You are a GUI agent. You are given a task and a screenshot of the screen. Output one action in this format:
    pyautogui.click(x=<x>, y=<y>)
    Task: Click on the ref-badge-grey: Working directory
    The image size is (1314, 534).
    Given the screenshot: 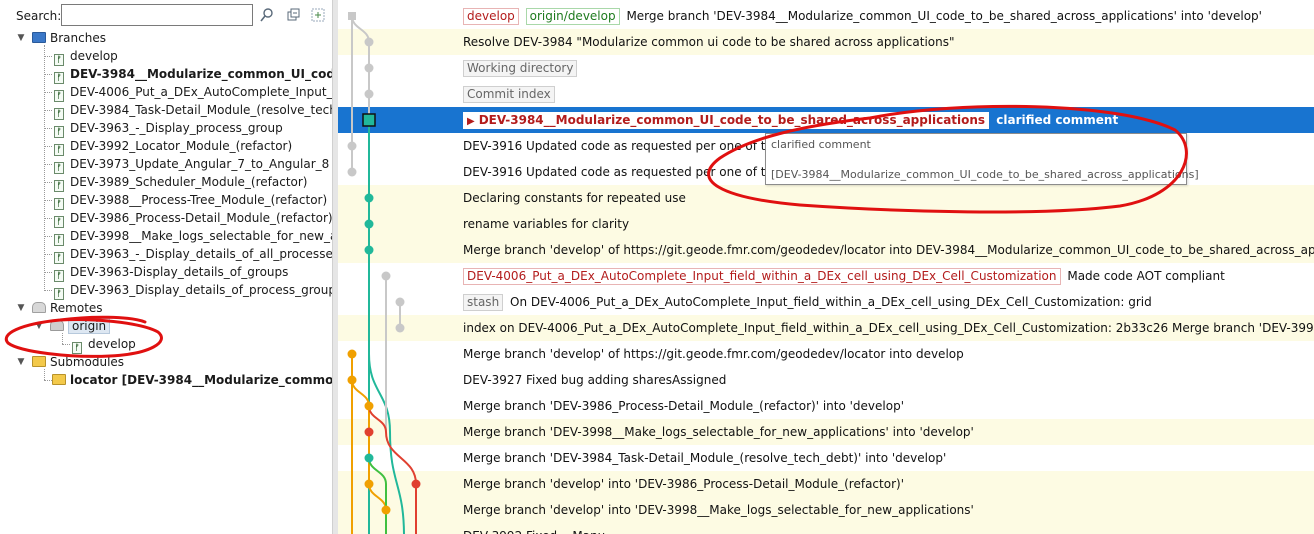 What is the action you would take?
    pyautogui.click(x=520, y=68)
    